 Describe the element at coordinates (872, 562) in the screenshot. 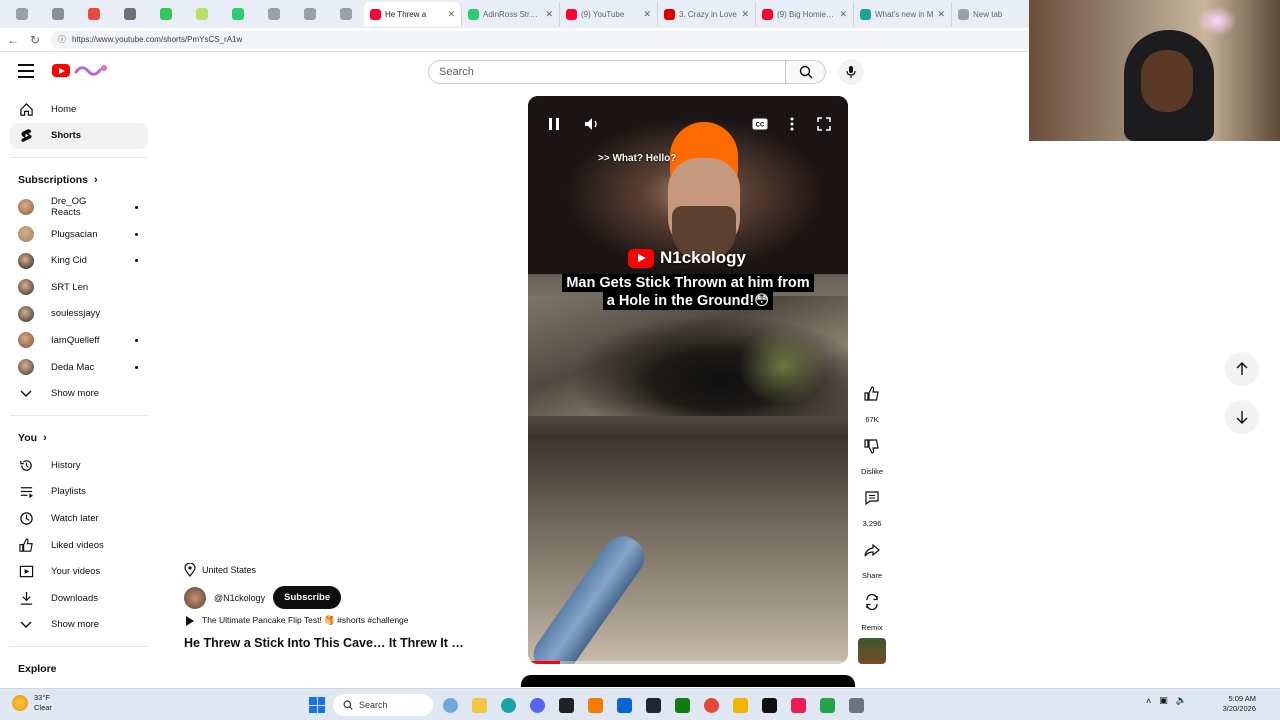

I see `share-button: Share` at that location.